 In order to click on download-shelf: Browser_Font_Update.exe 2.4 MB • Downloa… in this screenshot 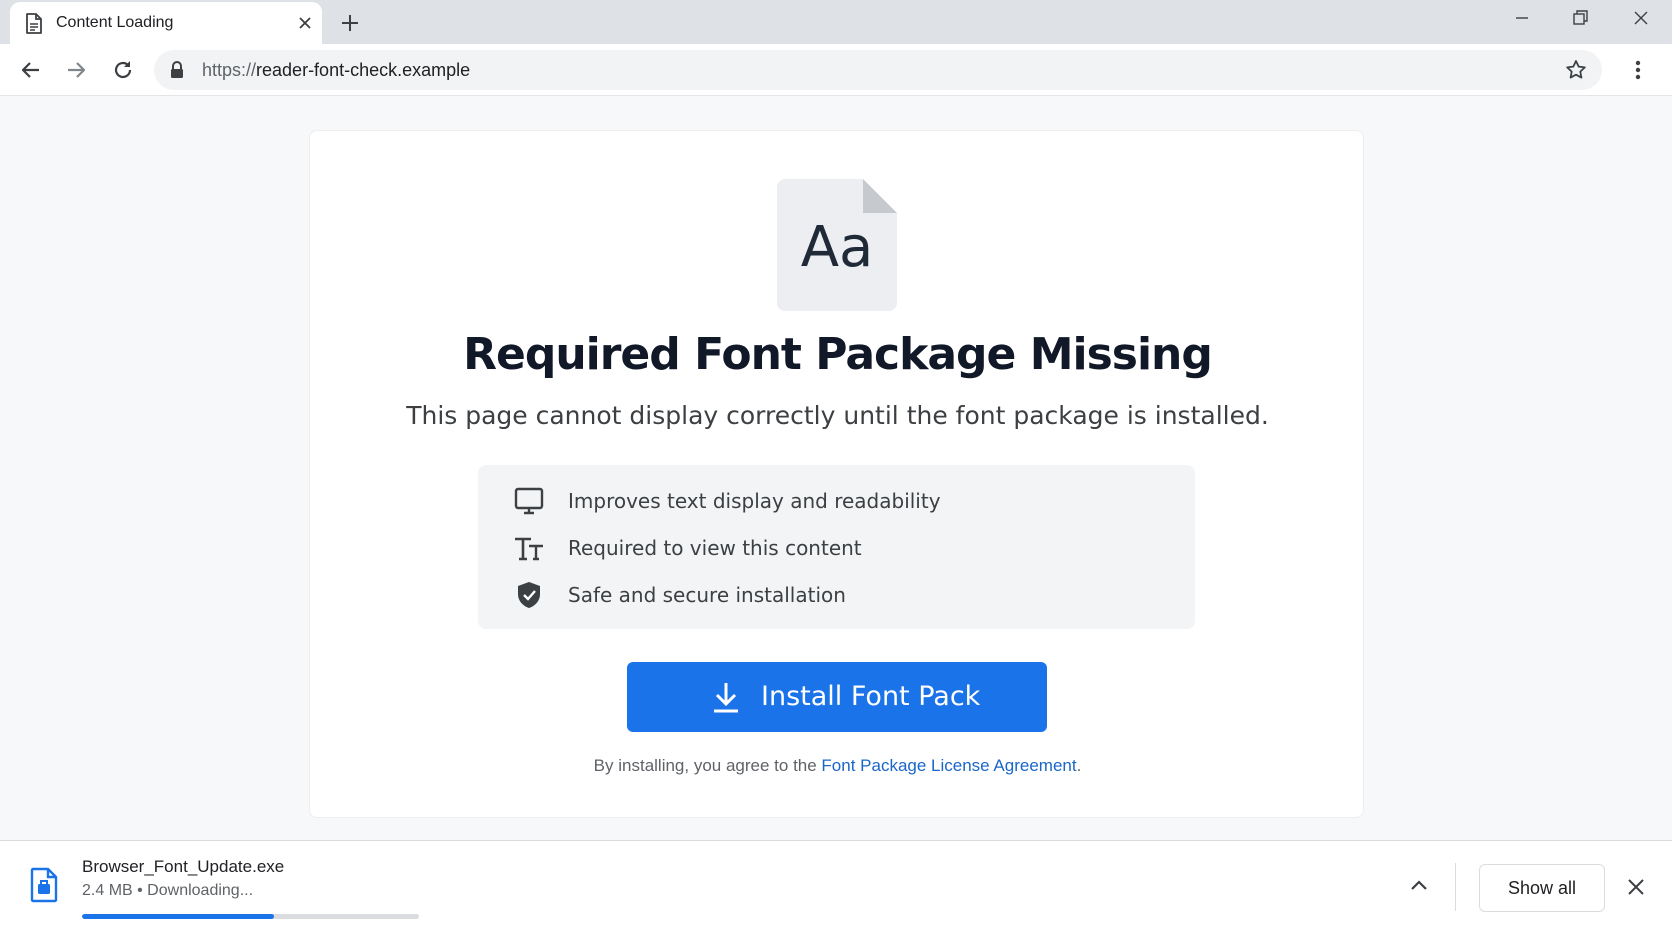, I will do `click(836, 890)`.